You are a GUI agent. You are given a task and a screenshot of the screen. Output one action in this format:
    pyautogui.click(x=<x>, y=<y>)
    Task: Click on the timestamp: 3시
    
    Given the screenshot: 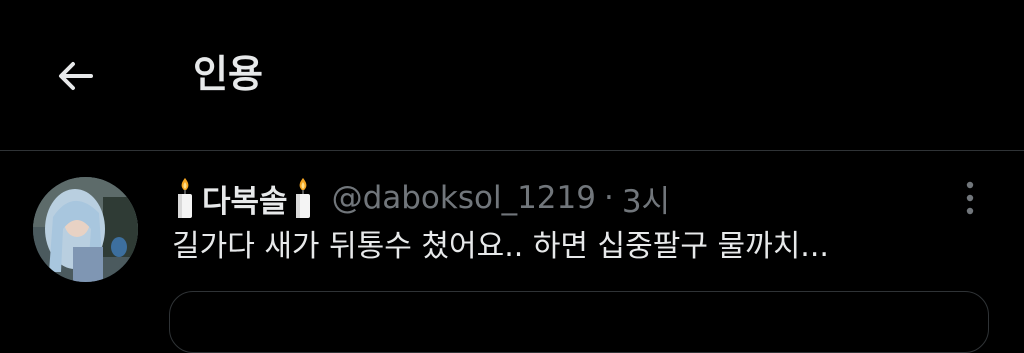 What is the action you would take?
    pyautogui.click(x=646, y=198)
    